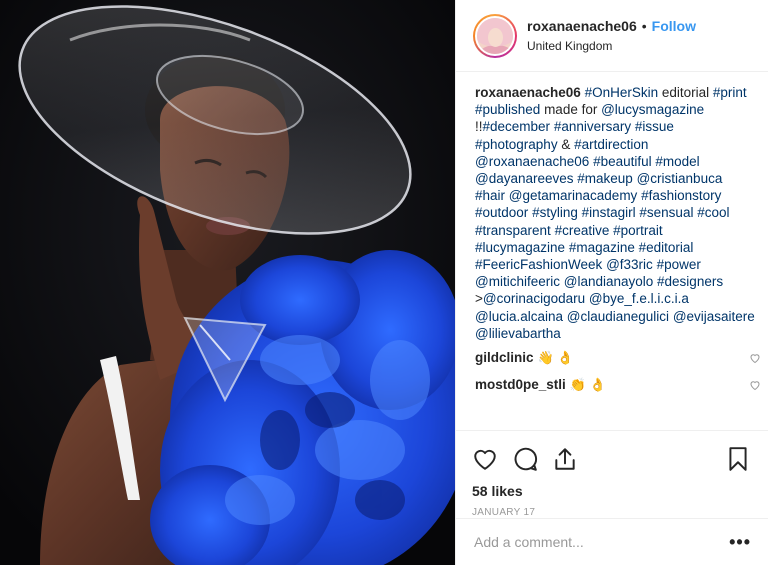 This screenshot has width=768, height=565. What do you see at coordinates (485, 459) in the screenshot?
I see `heart-icon` at bounding box center [485, 459].